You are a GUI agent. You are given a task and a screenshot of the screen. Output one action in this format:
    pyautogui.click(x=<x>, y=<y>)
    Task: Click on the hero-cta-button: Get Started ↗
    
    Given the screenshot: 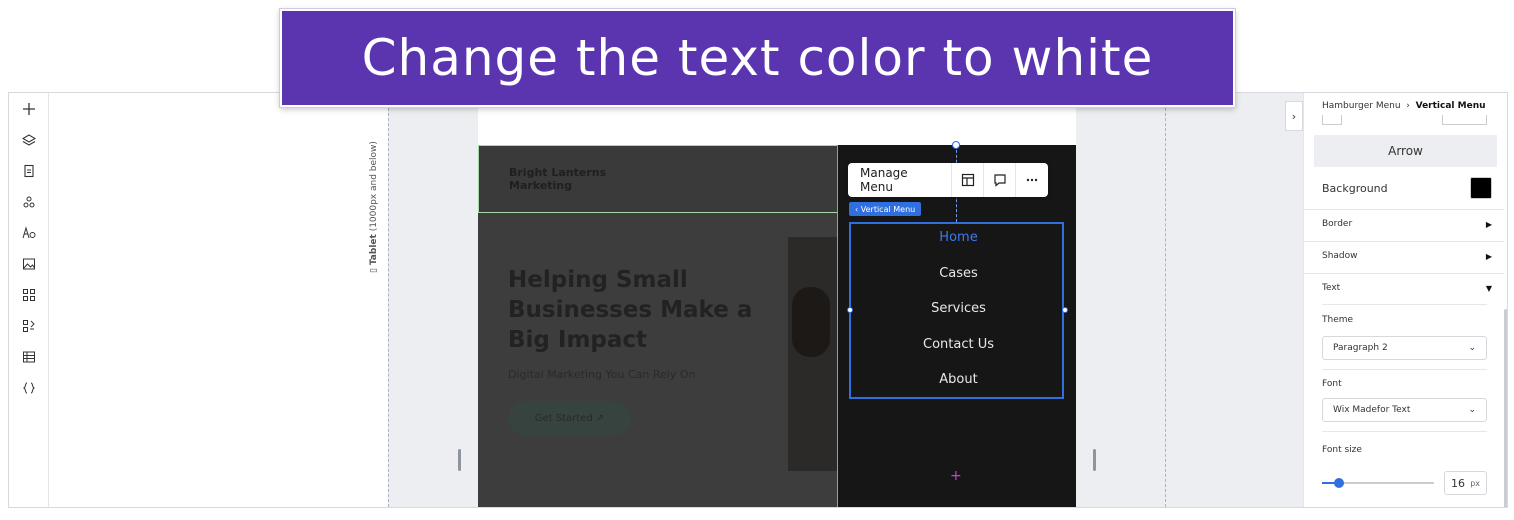 What is the action you would take?
    pyautogui.click(x=569, y=418)
    